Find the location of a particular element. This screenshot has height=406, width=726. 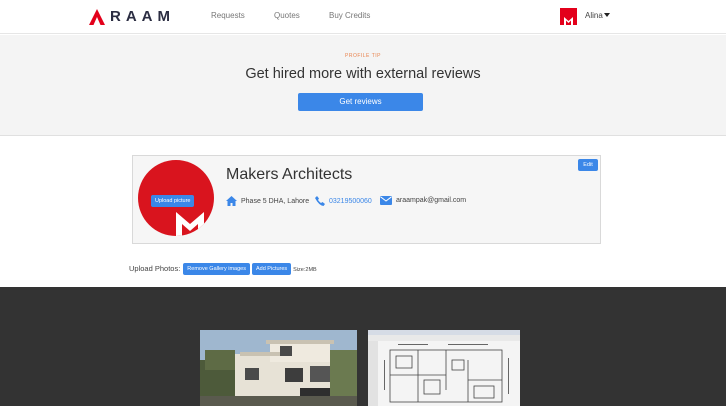

floorplan-illustration is located at coordinates (444, 368).